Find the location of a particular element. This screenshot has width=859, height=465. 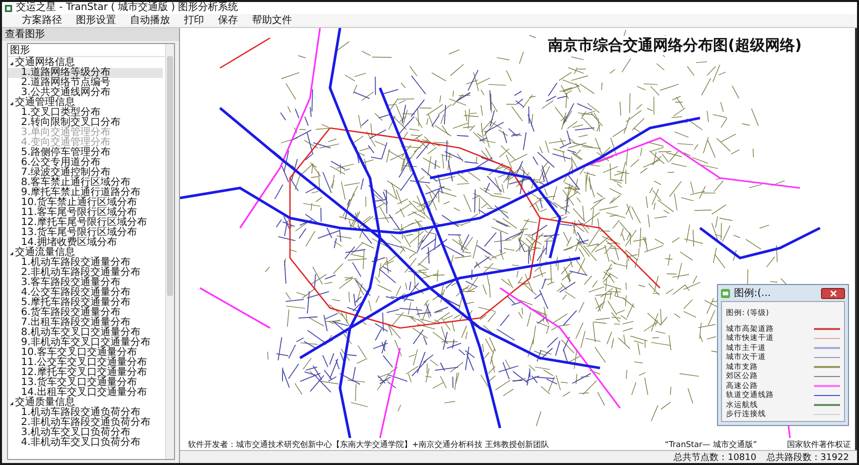

close-icon is located at coordinates (833, 293).